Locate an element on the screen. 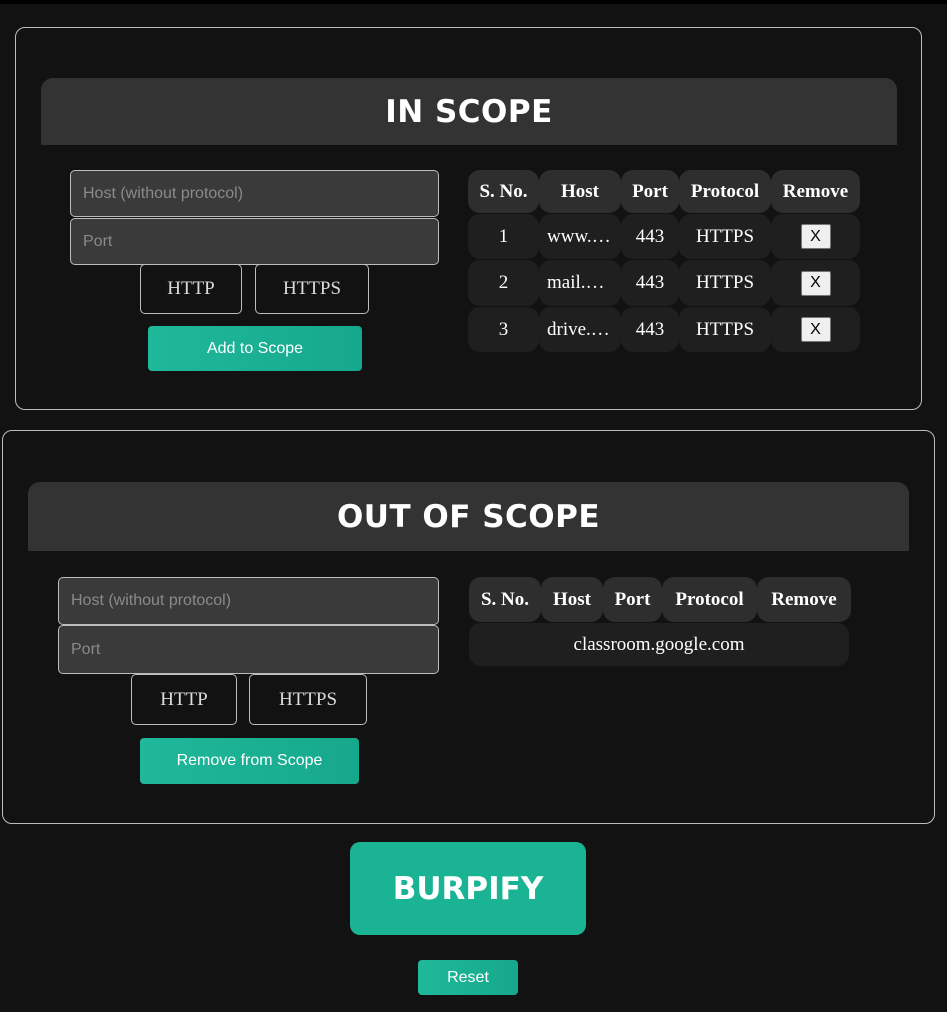  out-scope-http-button: HTTP is located at coordinates (184, 699).